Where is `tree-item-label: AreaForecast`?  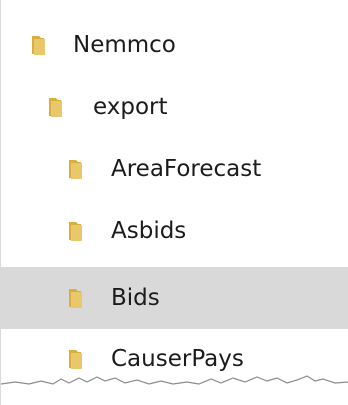 tree-item-label: AreaForecast is located at coordinates (186, 169).